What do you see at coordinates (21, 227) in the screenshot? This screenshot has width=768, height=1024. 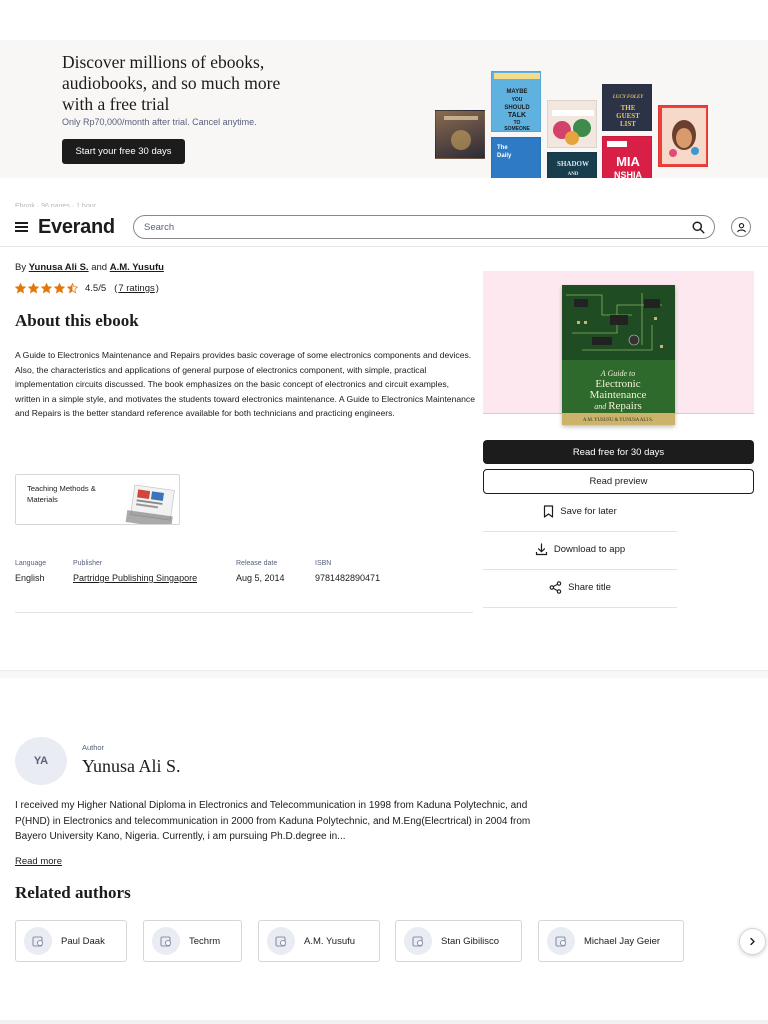 I see `hamburger-menu-icon` at bounding box center [21, 227].